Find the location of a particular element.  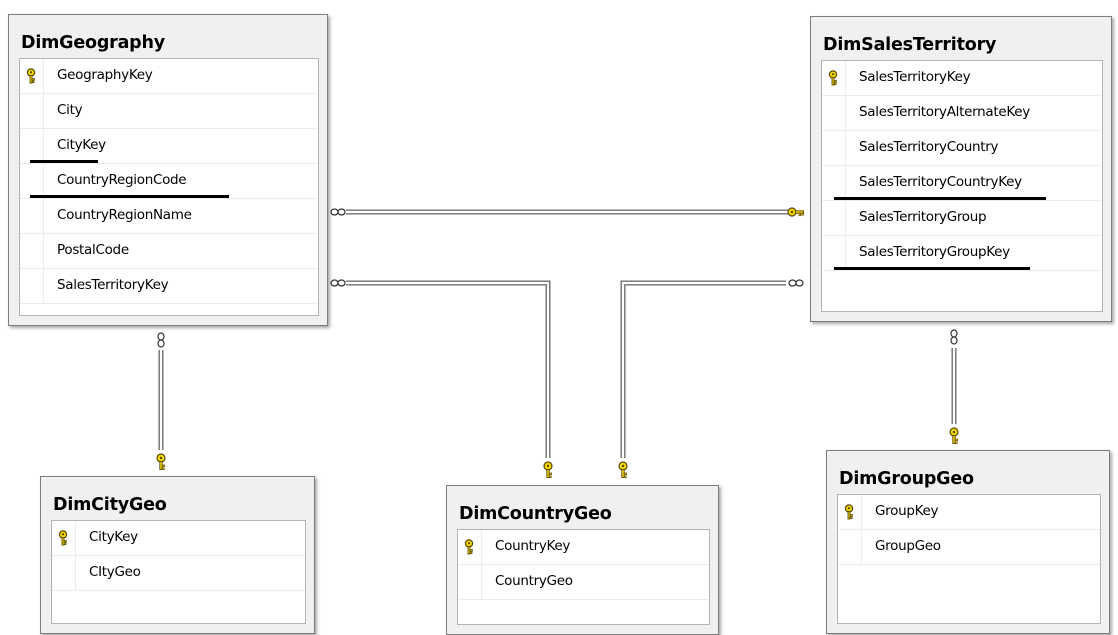

column-name: CItyGeo is located at coordinates (115, 572).